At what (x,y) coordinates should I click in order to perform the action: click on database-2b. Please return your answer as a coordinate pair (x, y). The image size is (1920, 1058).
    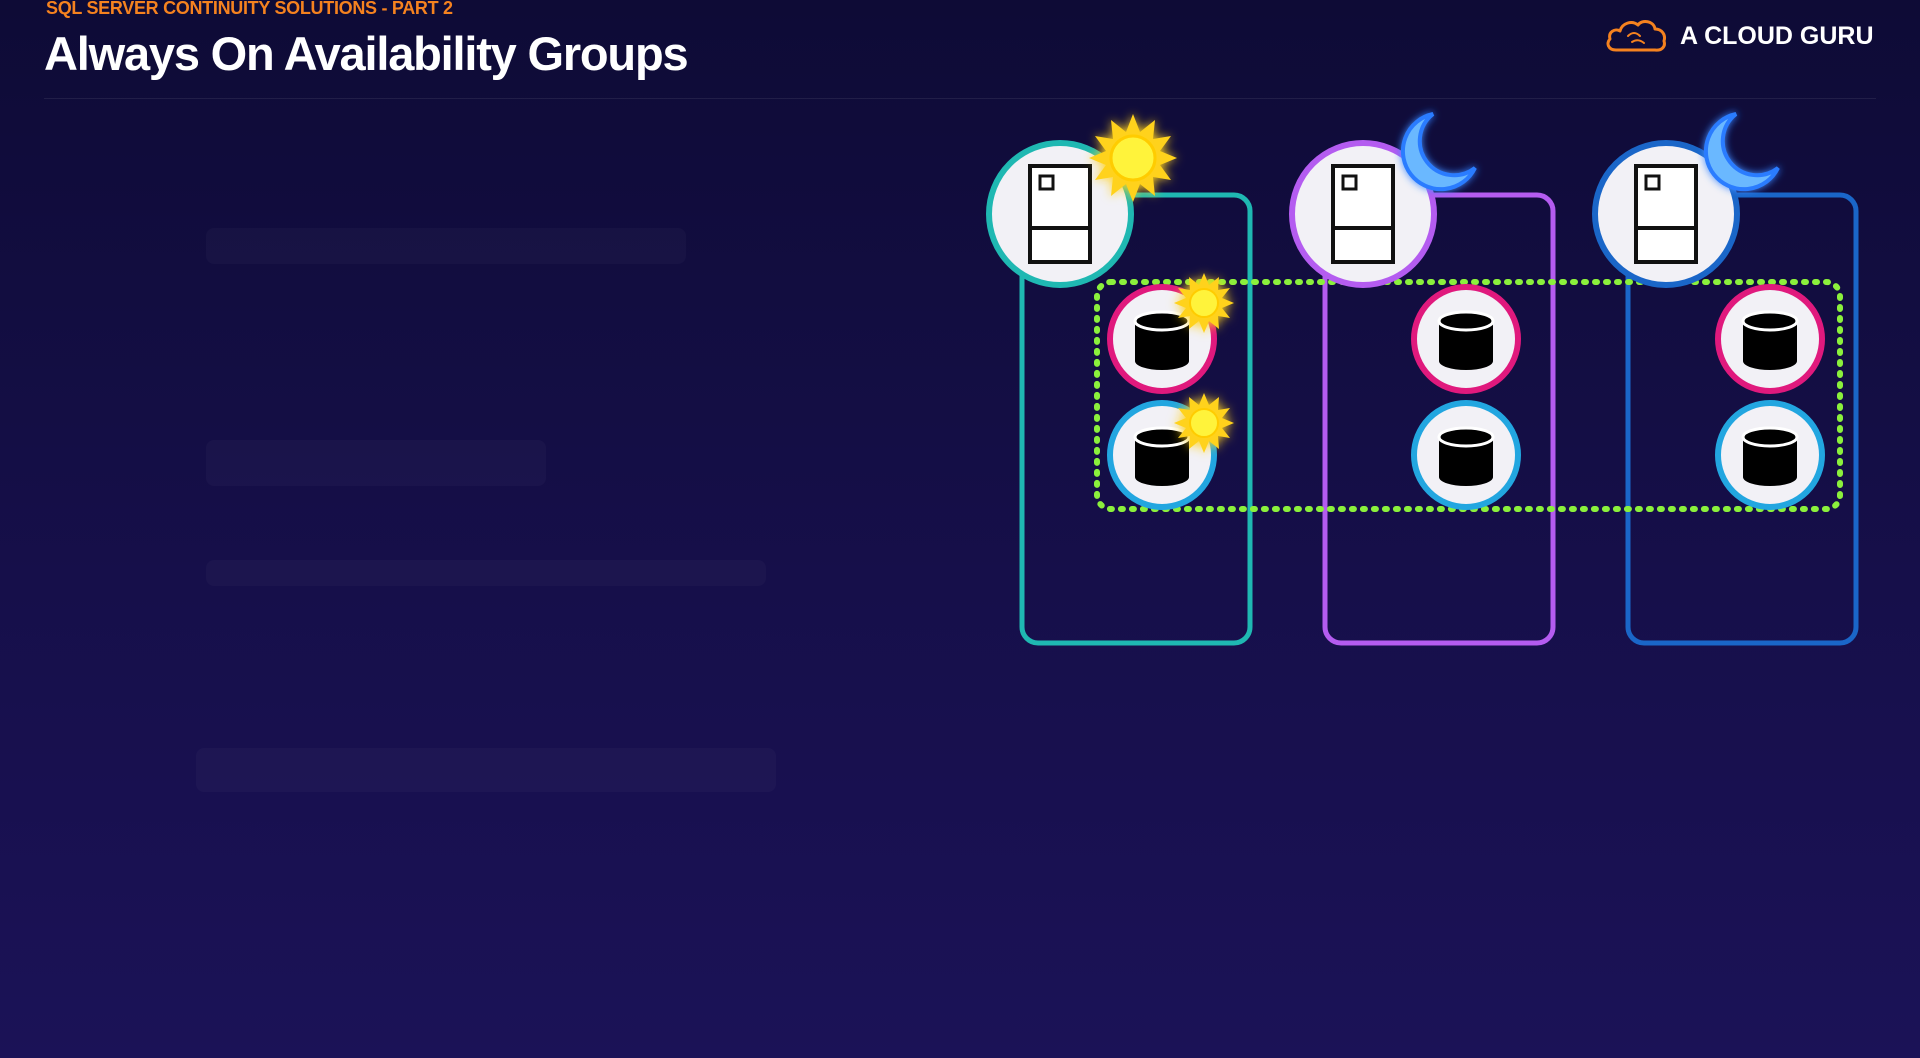
    Looking at the image, I should click on (1466, 455).